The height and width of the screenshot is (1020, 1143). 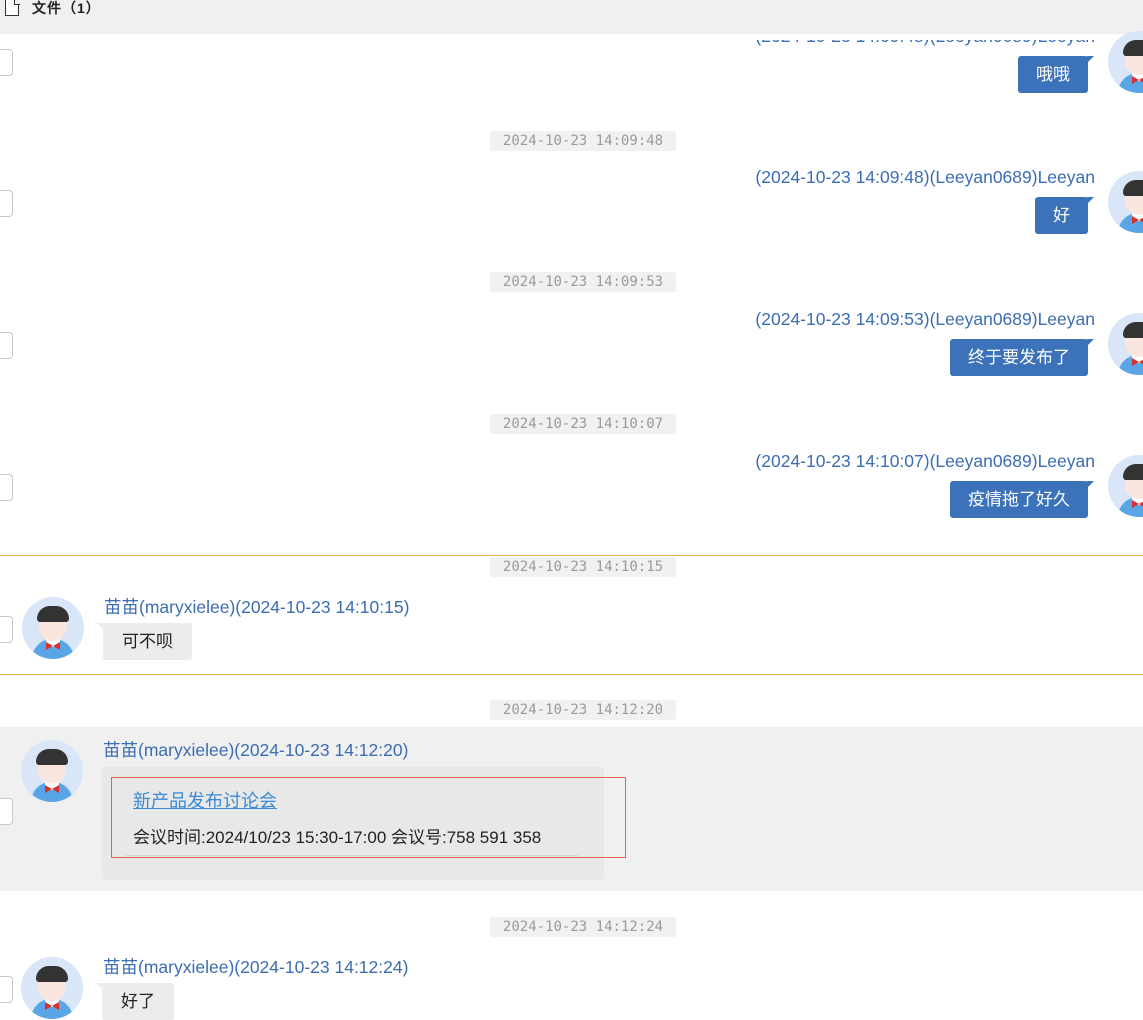 What do you see at coordinates (66, 9) in the screenshot?
I see `files-tab-label: 文件（1）` at bounding box center [66, 9].